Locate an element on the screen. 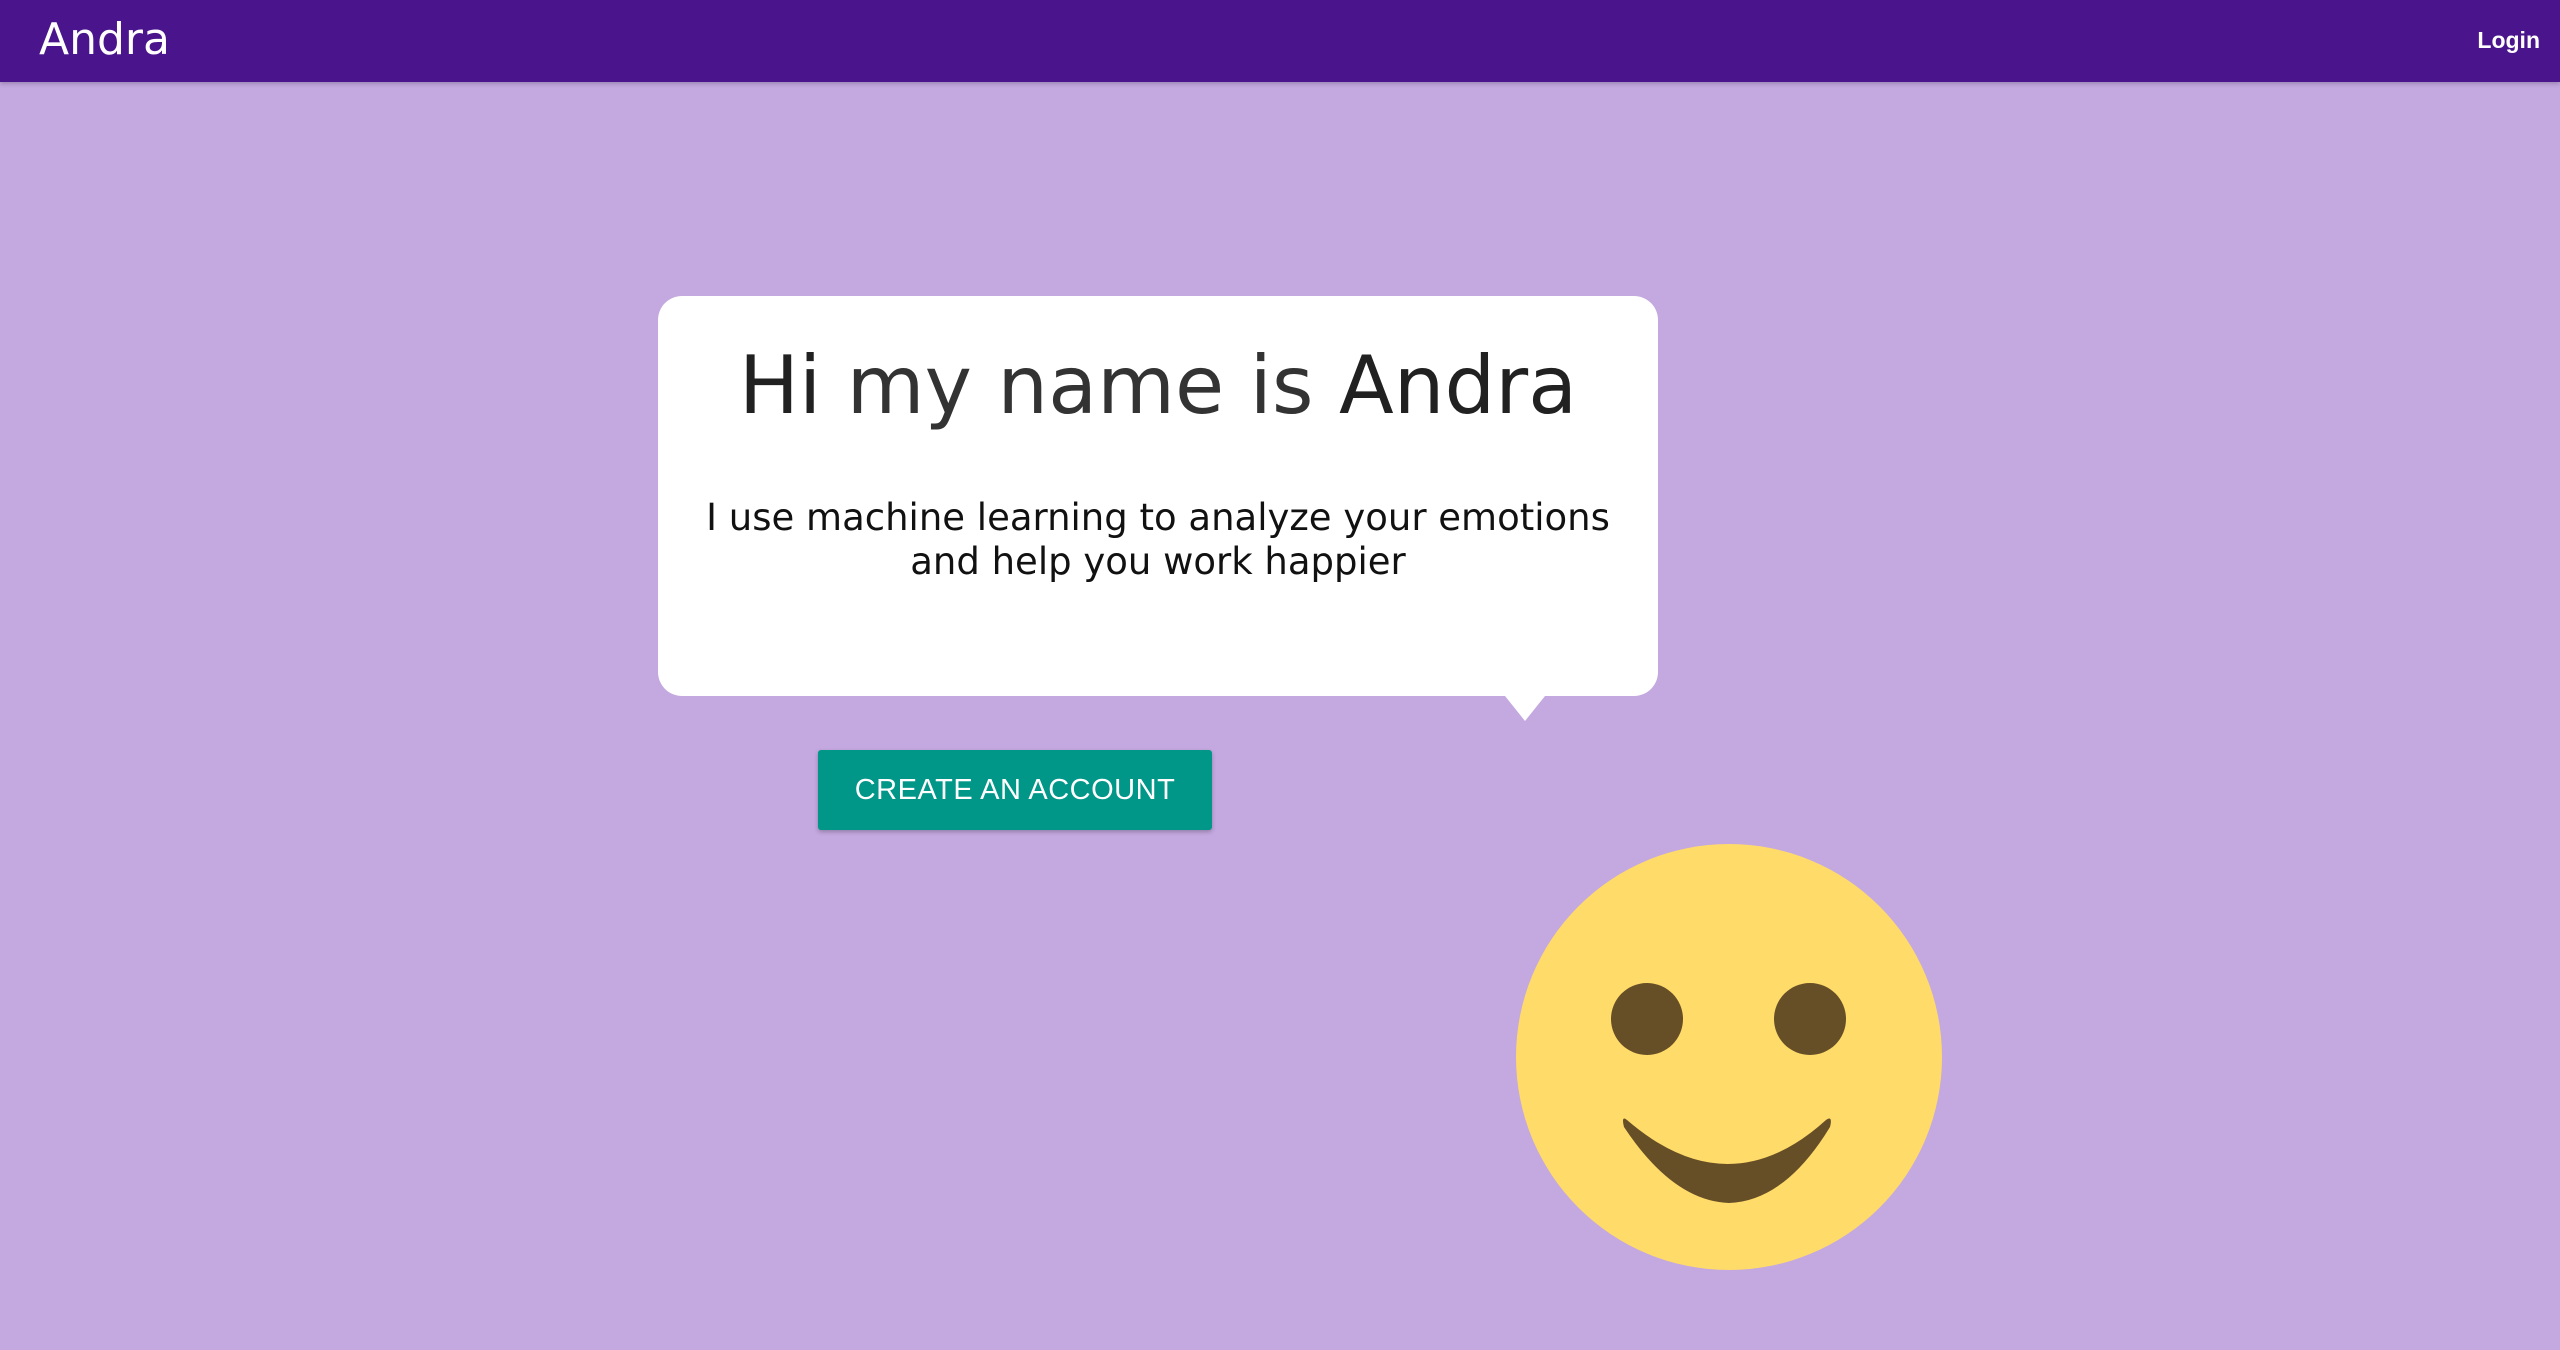 The image size is (2560, 1350). brand-logo: Andra is located at coordinates (104, 40).